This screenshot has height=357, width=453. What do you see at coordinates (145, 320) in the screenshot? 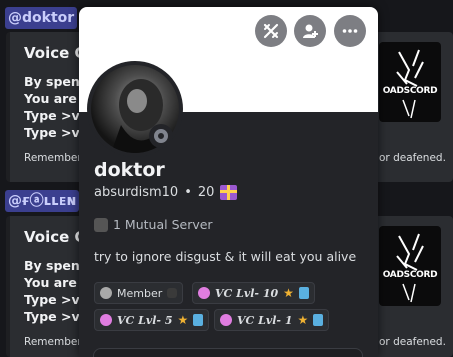
I see `role-label: VC Lvl- 5` at bounding box center [145, 320].